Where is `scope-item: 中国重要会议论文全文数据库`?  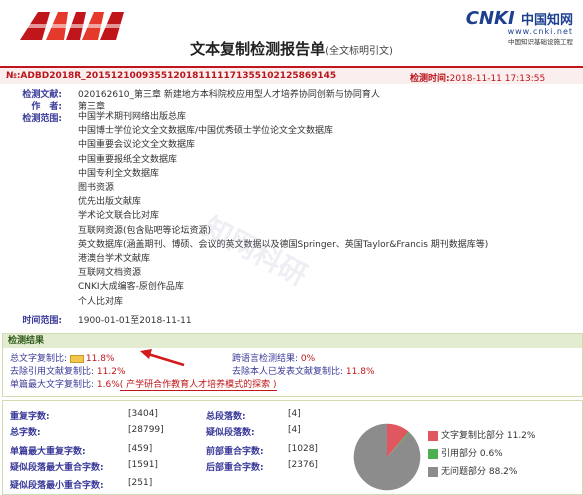 scope-item: 中国重要会议论文全文数据库 is located at coordinates (137, 145).